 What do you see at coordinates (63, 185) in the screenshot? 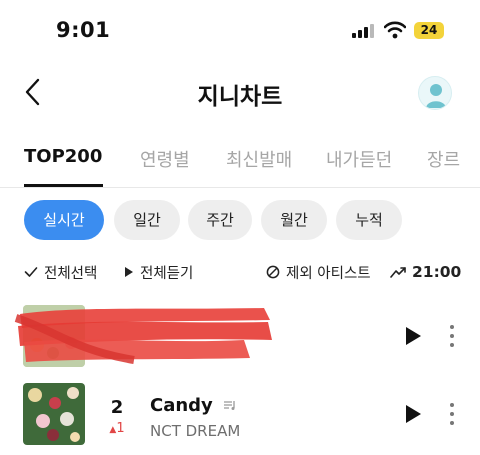
I see `active-tab-indicator` at bounding box center [63, 185].